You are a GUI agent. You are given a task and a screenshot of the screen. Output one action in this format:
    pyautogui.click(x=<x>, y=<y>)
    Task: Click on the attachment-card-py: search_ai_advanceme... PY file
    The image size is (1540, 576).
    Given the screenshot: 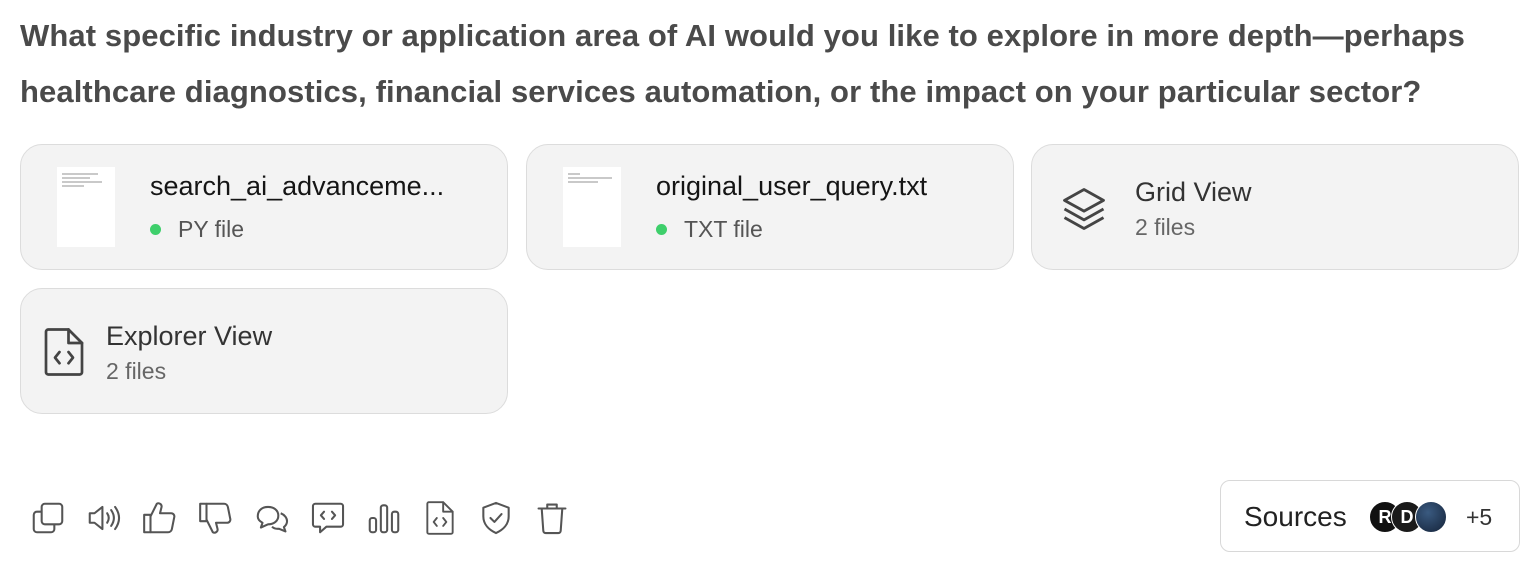 What is the action you would take?
    pyautogui.click(x=264, y=207)
    